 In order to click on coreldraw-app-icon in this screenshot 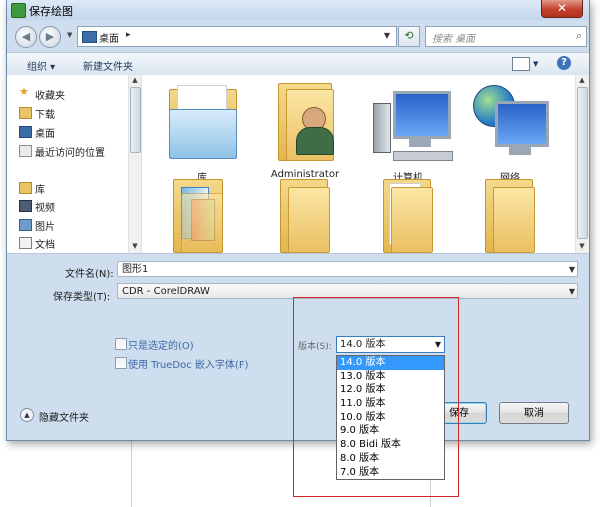, I will do `click(18, 10)`.